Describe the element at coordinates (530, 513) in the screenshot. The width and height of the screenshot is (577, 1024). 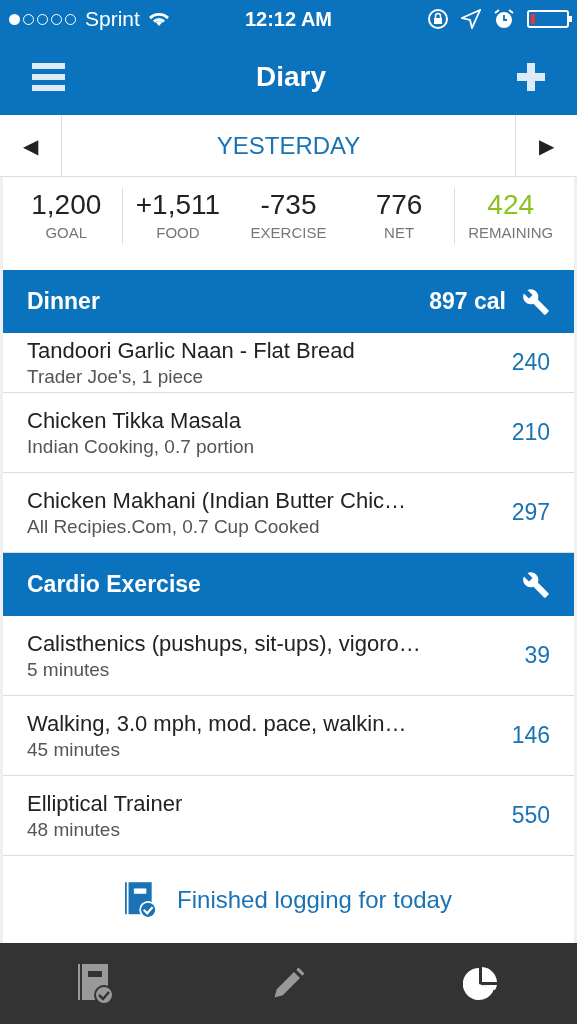
I see `entry-calories: 297` at that location.